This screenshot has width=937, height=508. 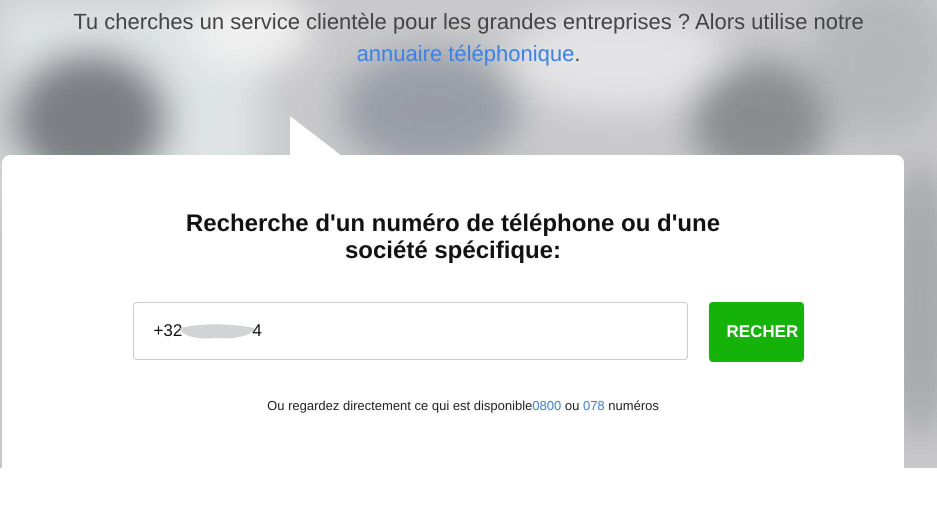 What do you see at coordinates (547, 405) in the screenshot?
I see `number-link: 0800` at bounding box center [547, 405].